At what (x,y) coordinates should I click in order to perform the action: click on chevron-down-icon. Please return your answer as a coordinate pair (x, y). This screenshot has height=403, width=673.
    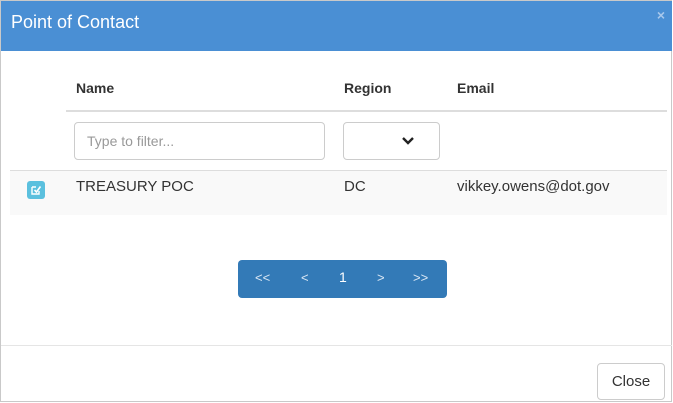
    Looking at the image, I should click on (408, 141).